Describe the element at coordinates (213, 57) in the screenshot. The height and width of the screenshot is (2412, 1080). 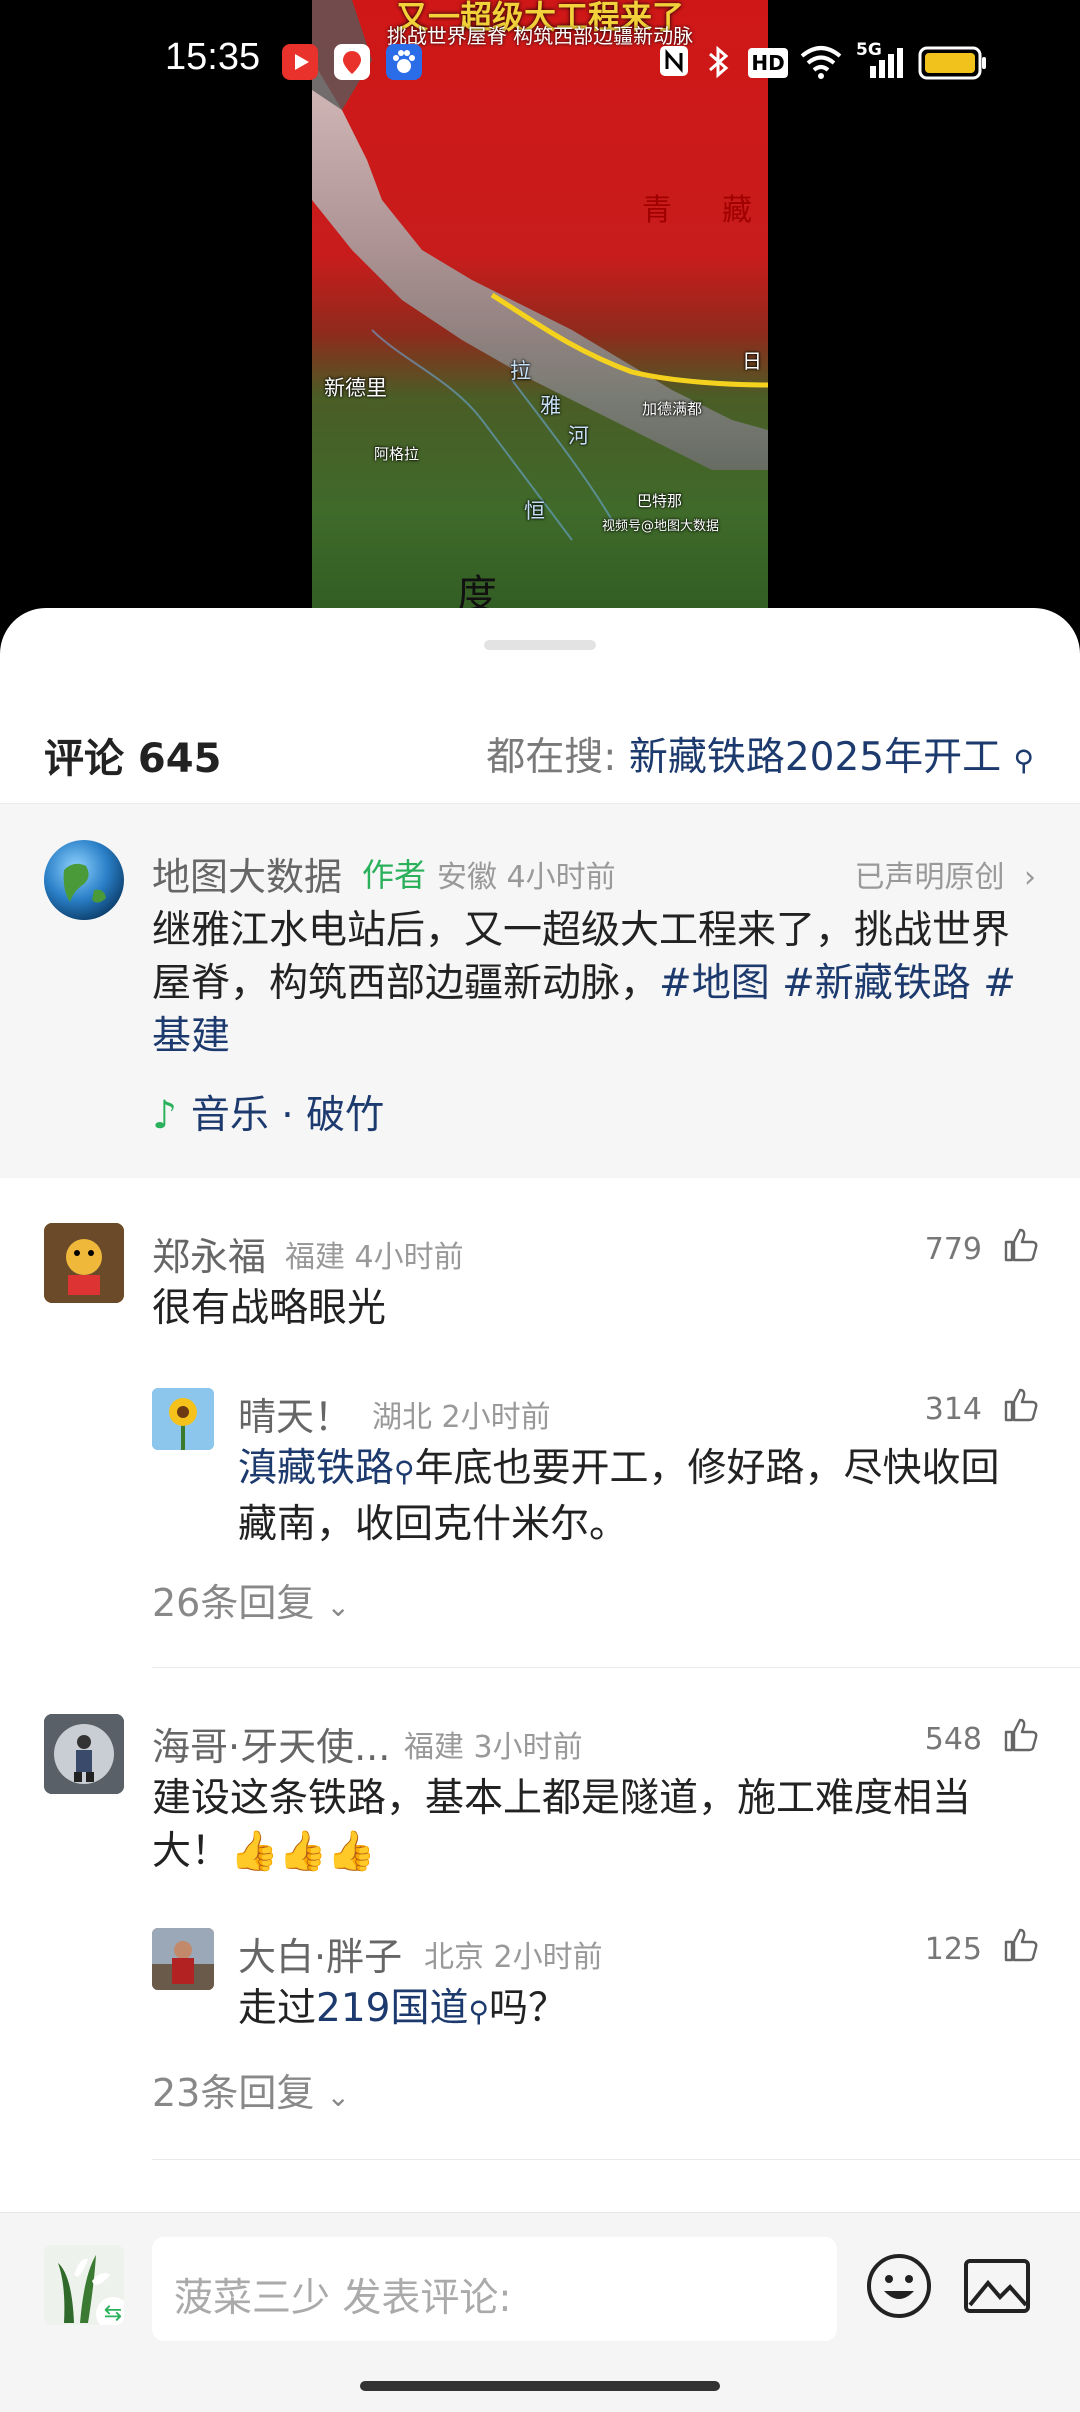
I see `status-time: 15:35` at that location.